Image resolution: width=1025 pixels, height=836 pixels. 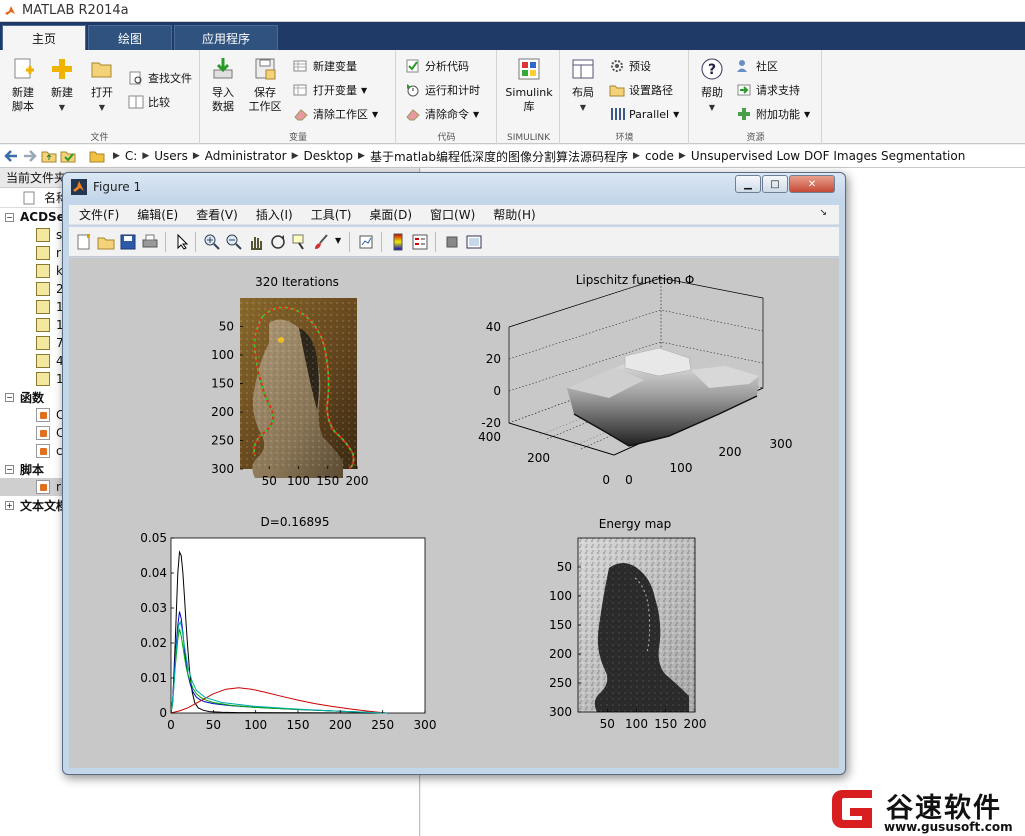 I want to click on tree-group-label: 脚本, so click(x=32, y=469).